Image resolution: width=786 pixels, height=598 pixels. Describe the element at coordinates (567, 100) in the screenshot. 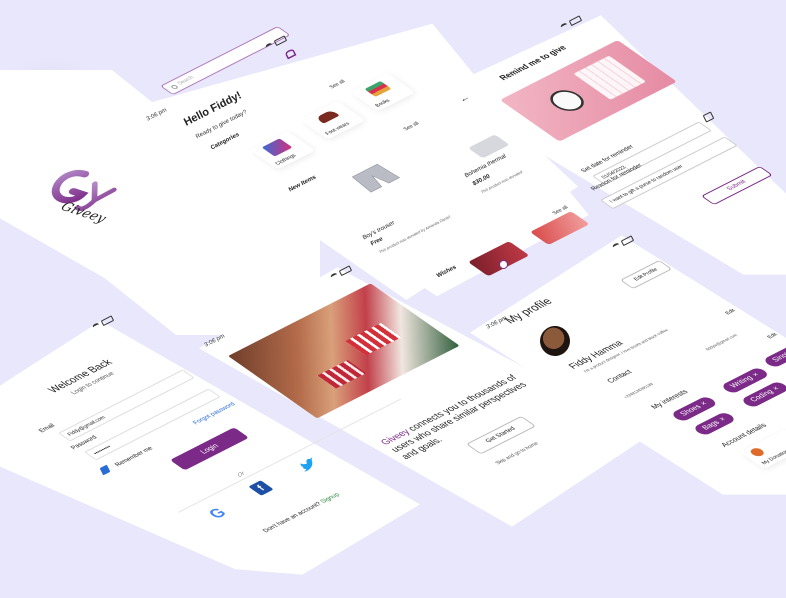

I see `alarm-clock-icon` at that location.